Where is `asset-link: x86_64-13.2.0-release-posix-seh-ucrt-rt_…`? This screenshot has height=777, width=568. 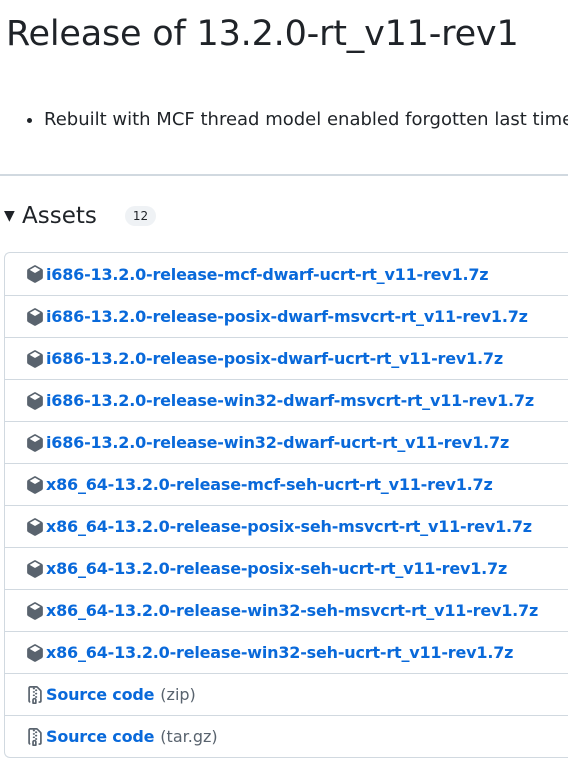 asset-link: x86_64-13.2.0-release-posix-seh-ucrt-rt_… is located at coordinates (276, 568).